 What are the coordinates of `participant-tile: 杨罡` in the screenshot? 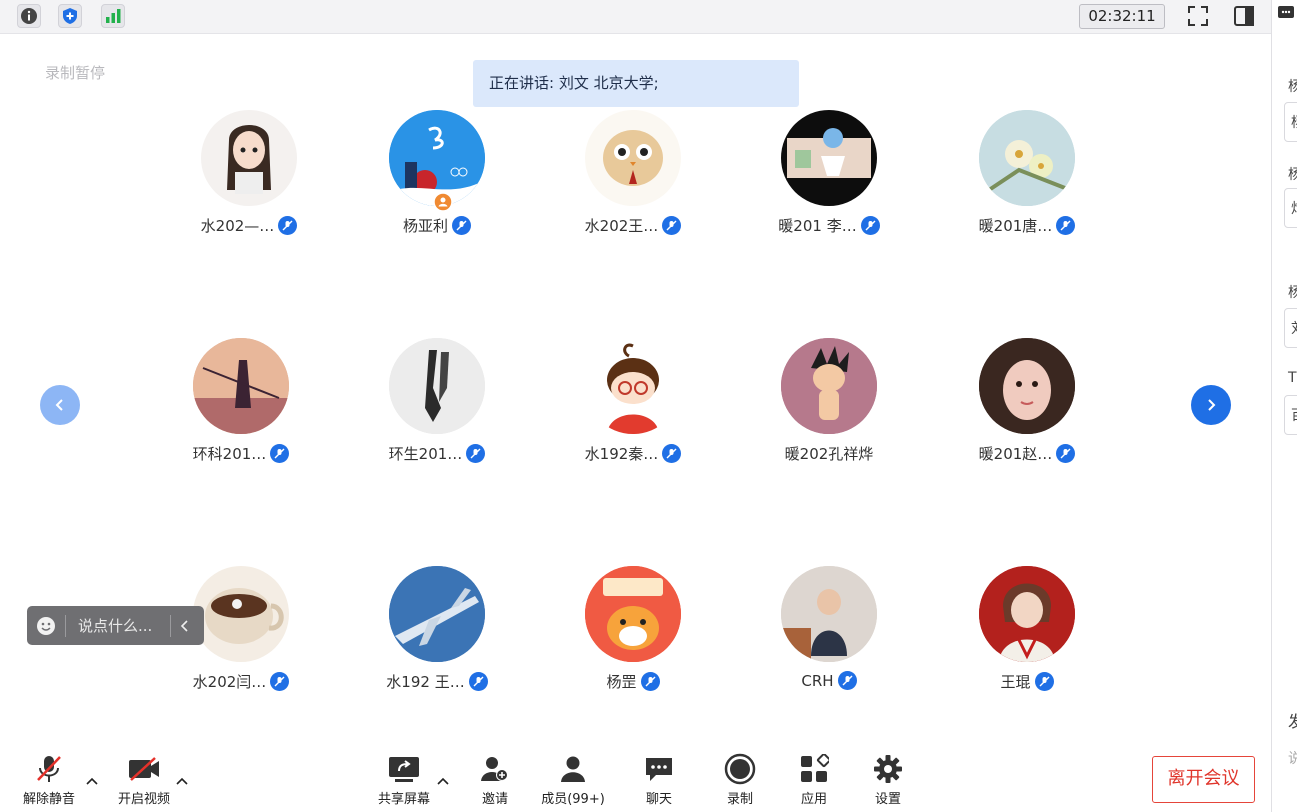 It's located at (633, 629).